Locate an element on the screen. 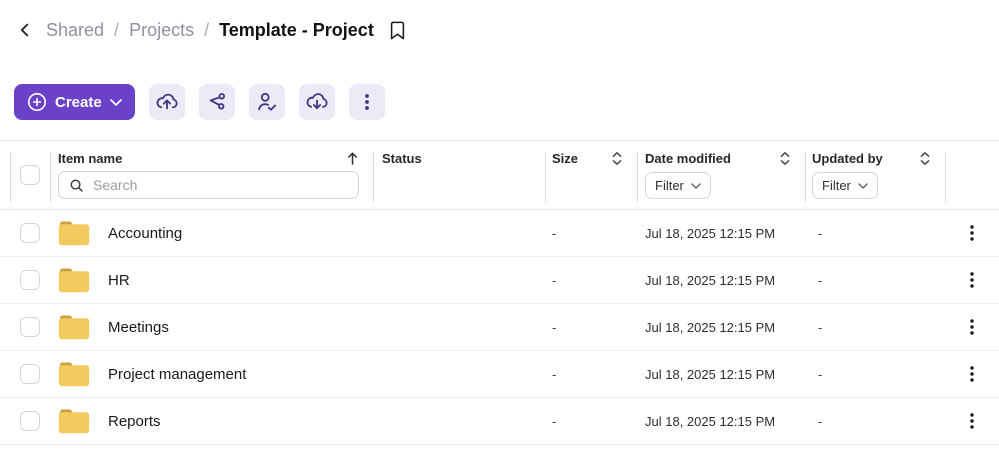 Image resolution: width=999 pixels, height=468 pixels. breadcrumb: Shared / Projects / Template - Project is located at coordinates (499, 22).